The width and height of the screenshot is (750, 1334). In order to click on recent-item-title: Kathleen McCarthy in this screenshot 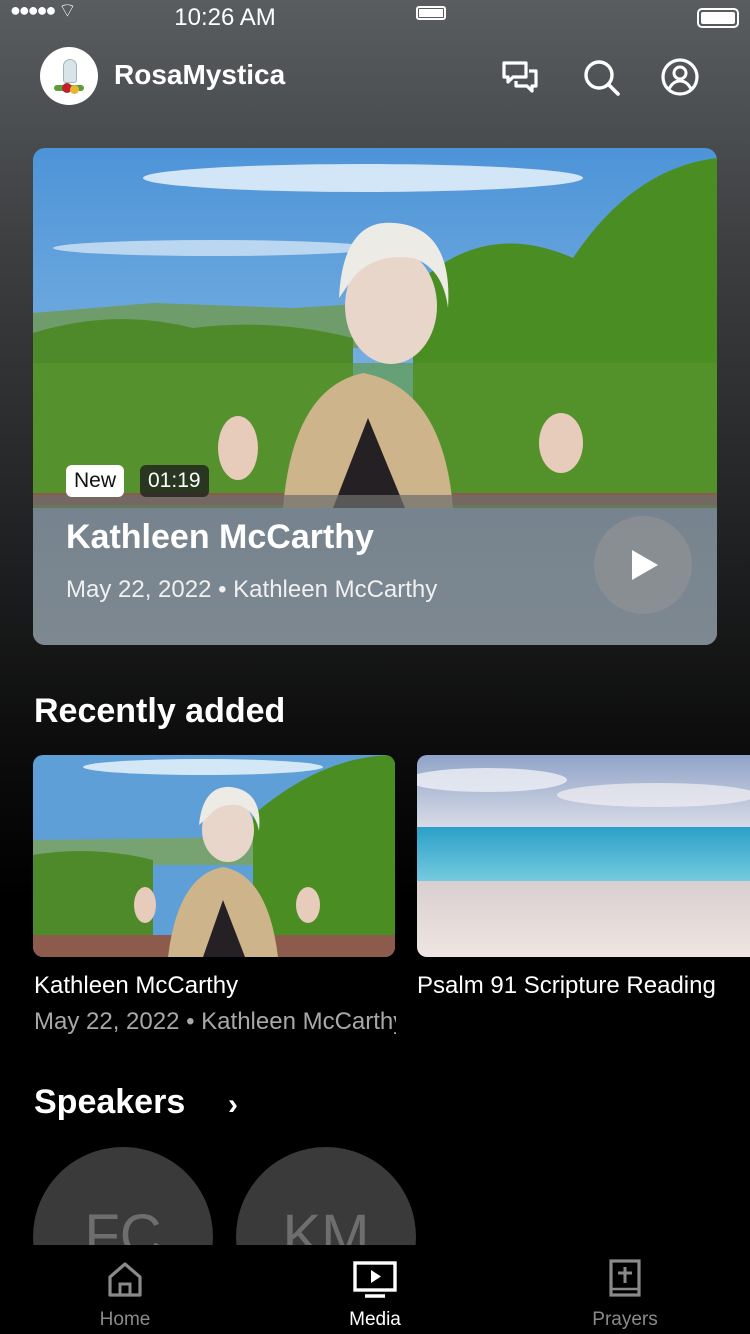, I will do `click(215, 986)`.